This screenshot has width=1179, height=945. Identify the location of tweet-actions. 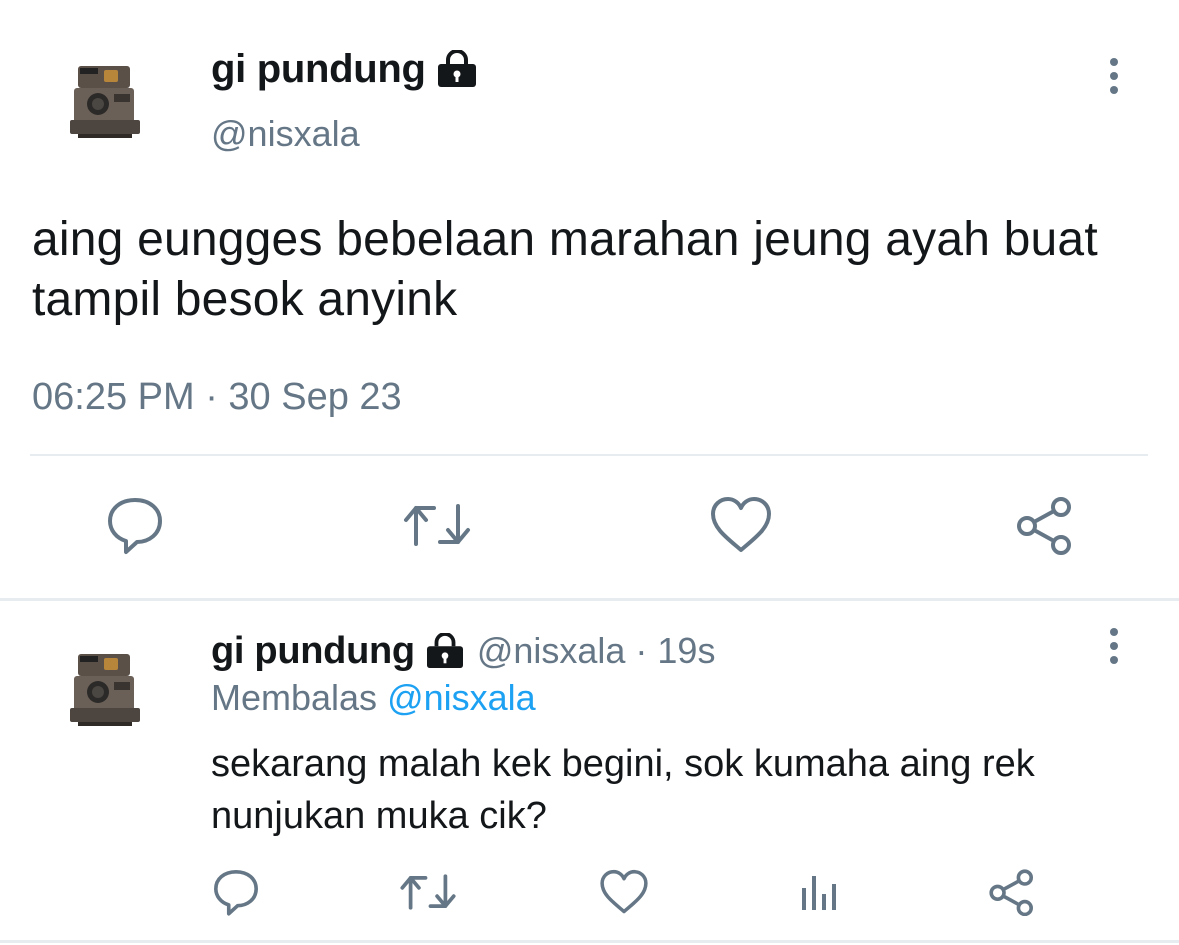
(589, 530).